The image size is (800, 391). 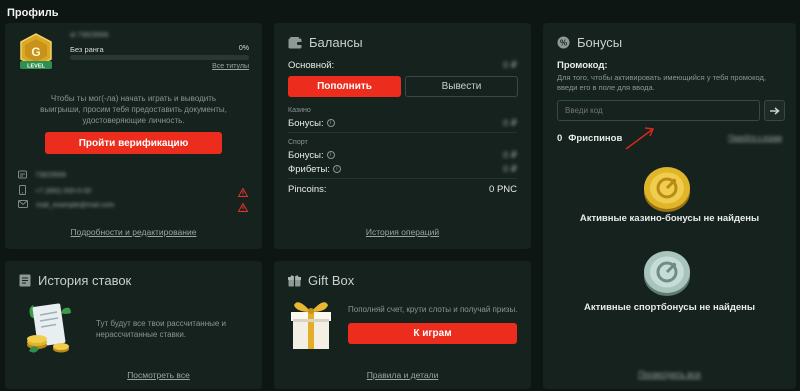 What do you see at coordinates (89, 35) in the screenshot?
I see `username: id 73829566` at bounding box center [89, 35].